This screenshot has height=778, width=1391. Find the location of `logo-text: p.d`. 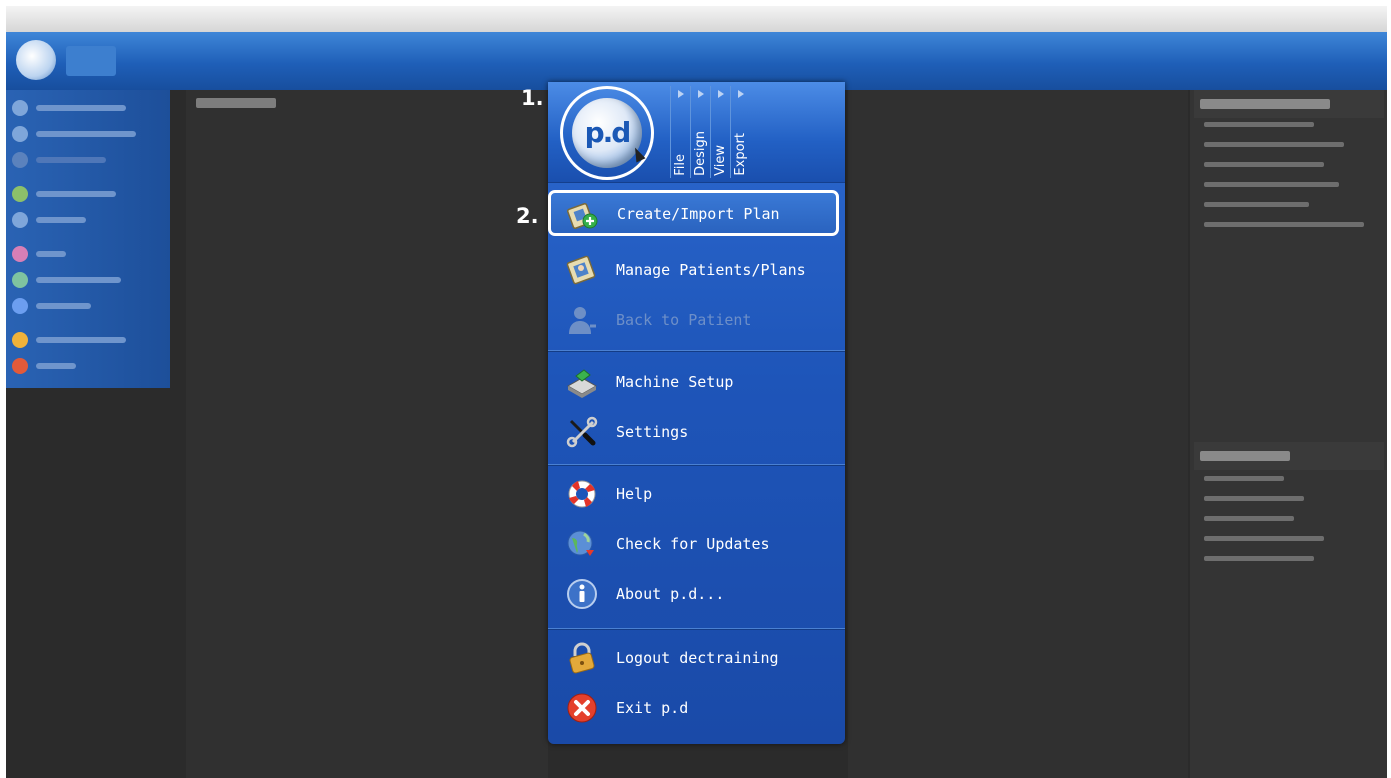

logo-text: p.d is located at coordinates (608, 132).